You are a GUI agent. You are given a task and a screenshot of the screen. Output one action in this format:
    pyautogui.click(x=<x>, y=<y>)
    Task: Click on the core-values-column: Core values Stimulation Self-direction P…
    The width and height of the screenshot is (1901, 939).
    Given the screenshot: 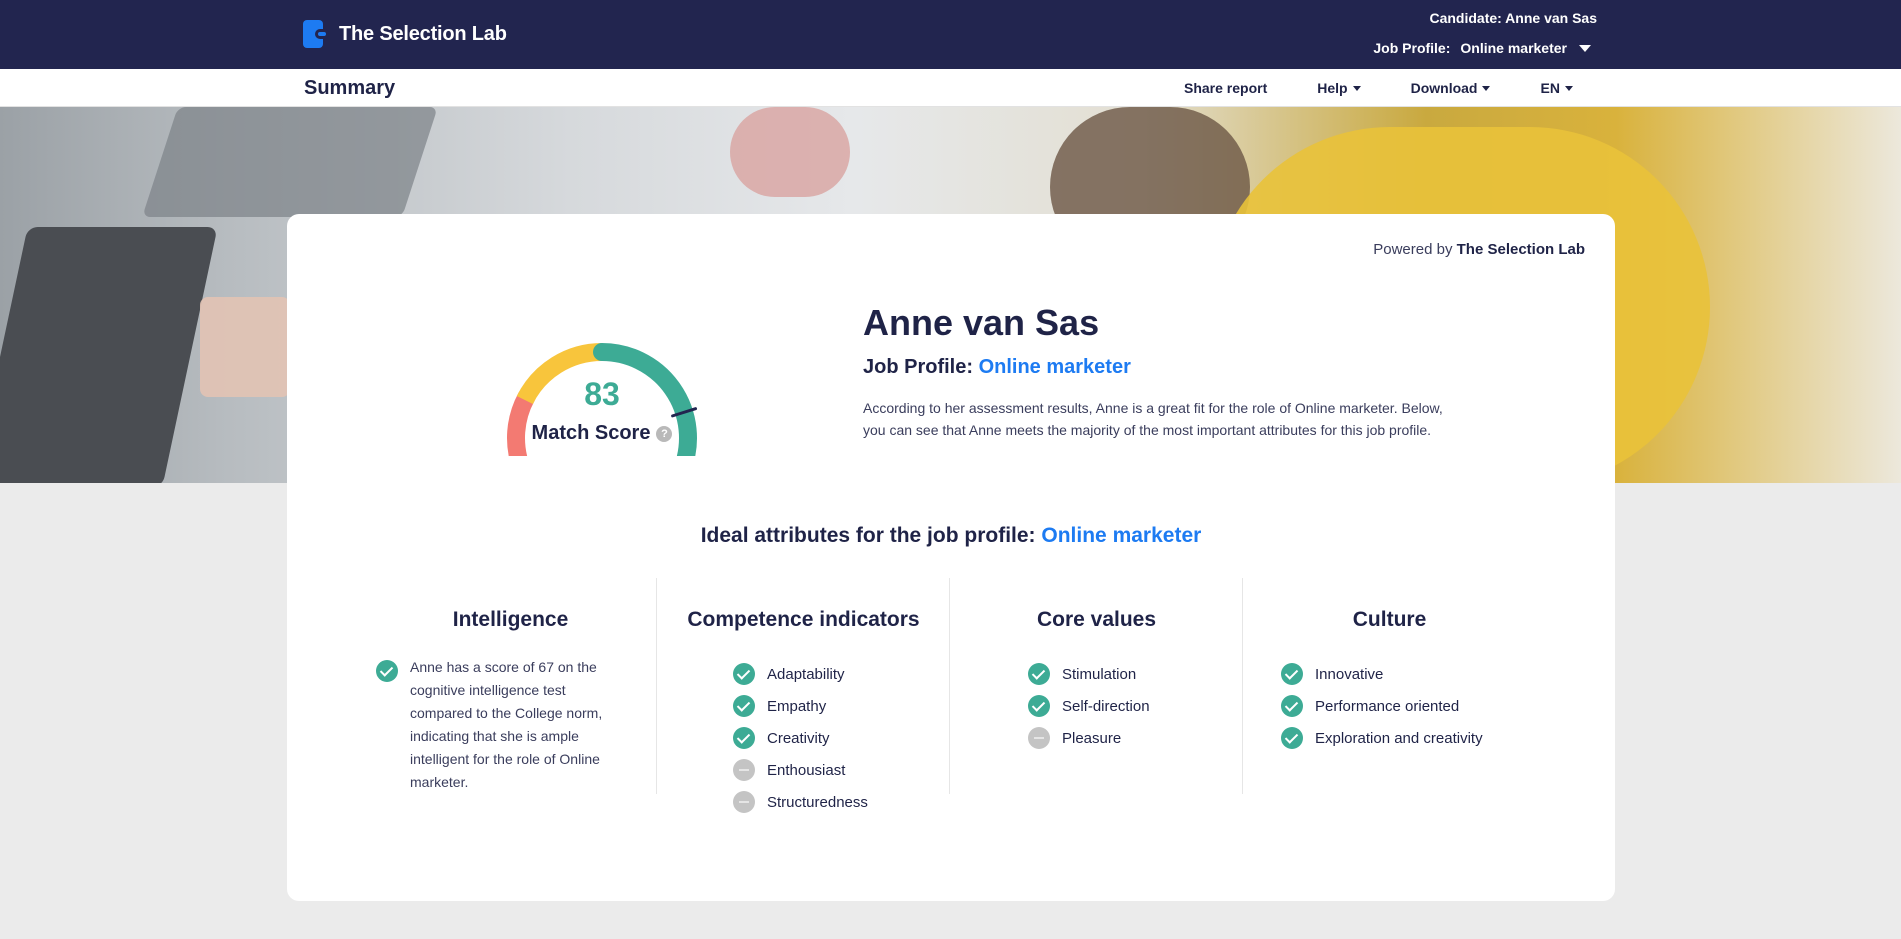 What is the action you would take?
    pyautogui.click(x=1096, y=686)
    